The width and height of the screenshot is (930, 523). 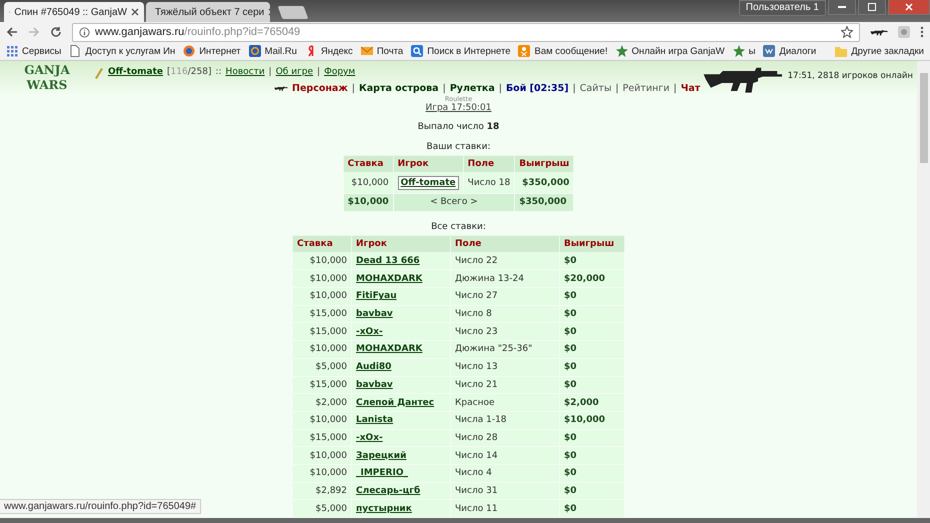 What do you see at coordinates (322, 243) in the screenshot?
I see `column-header: Ставка` at bounding box center [322, 243].